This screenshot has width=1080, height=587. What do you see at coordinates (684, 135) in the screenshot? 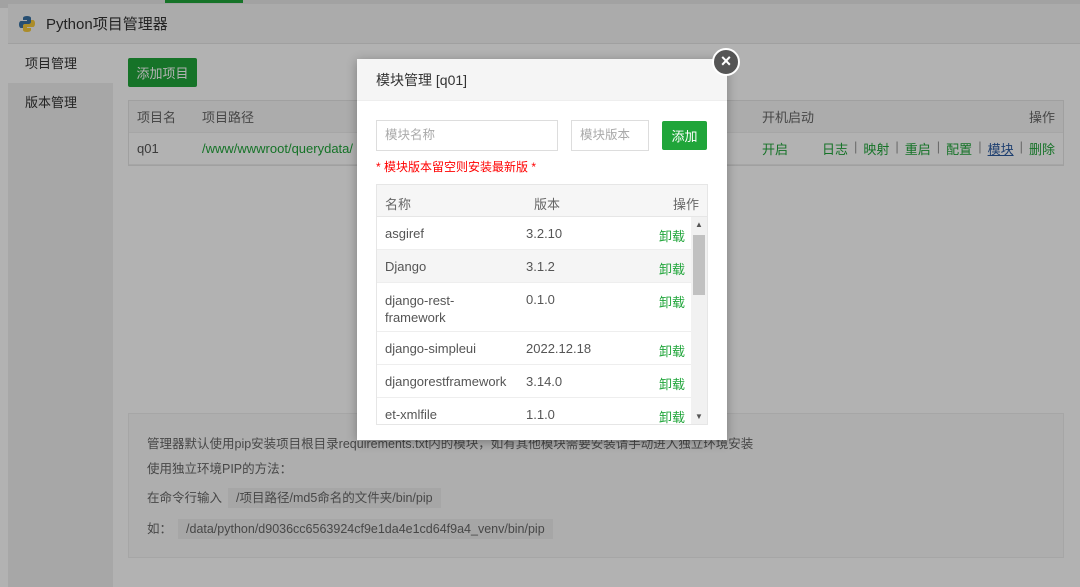
I see `add-module-button: 添加` at bounding box center [684, 135].